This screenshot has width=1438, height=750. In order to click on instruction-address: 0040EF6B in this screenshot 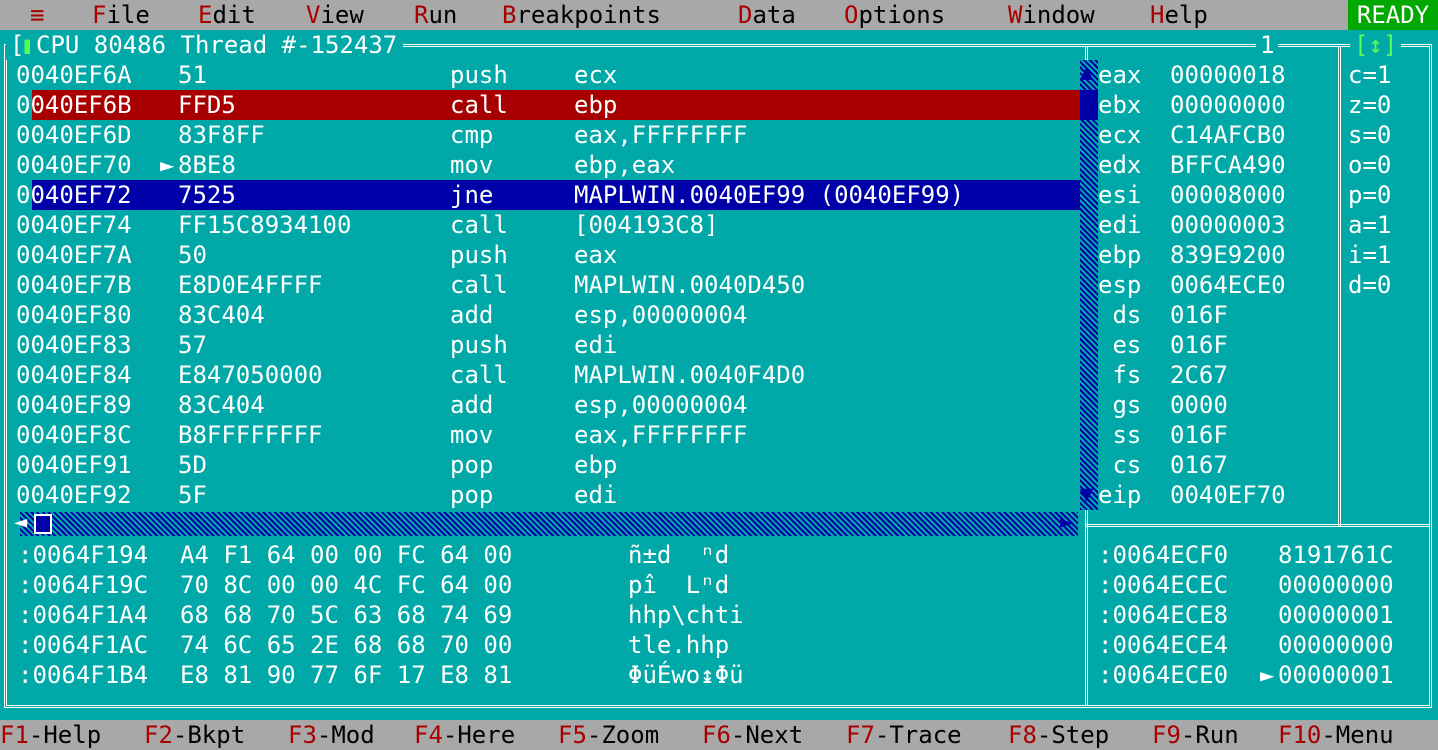, I will do `click(74, 105)`.